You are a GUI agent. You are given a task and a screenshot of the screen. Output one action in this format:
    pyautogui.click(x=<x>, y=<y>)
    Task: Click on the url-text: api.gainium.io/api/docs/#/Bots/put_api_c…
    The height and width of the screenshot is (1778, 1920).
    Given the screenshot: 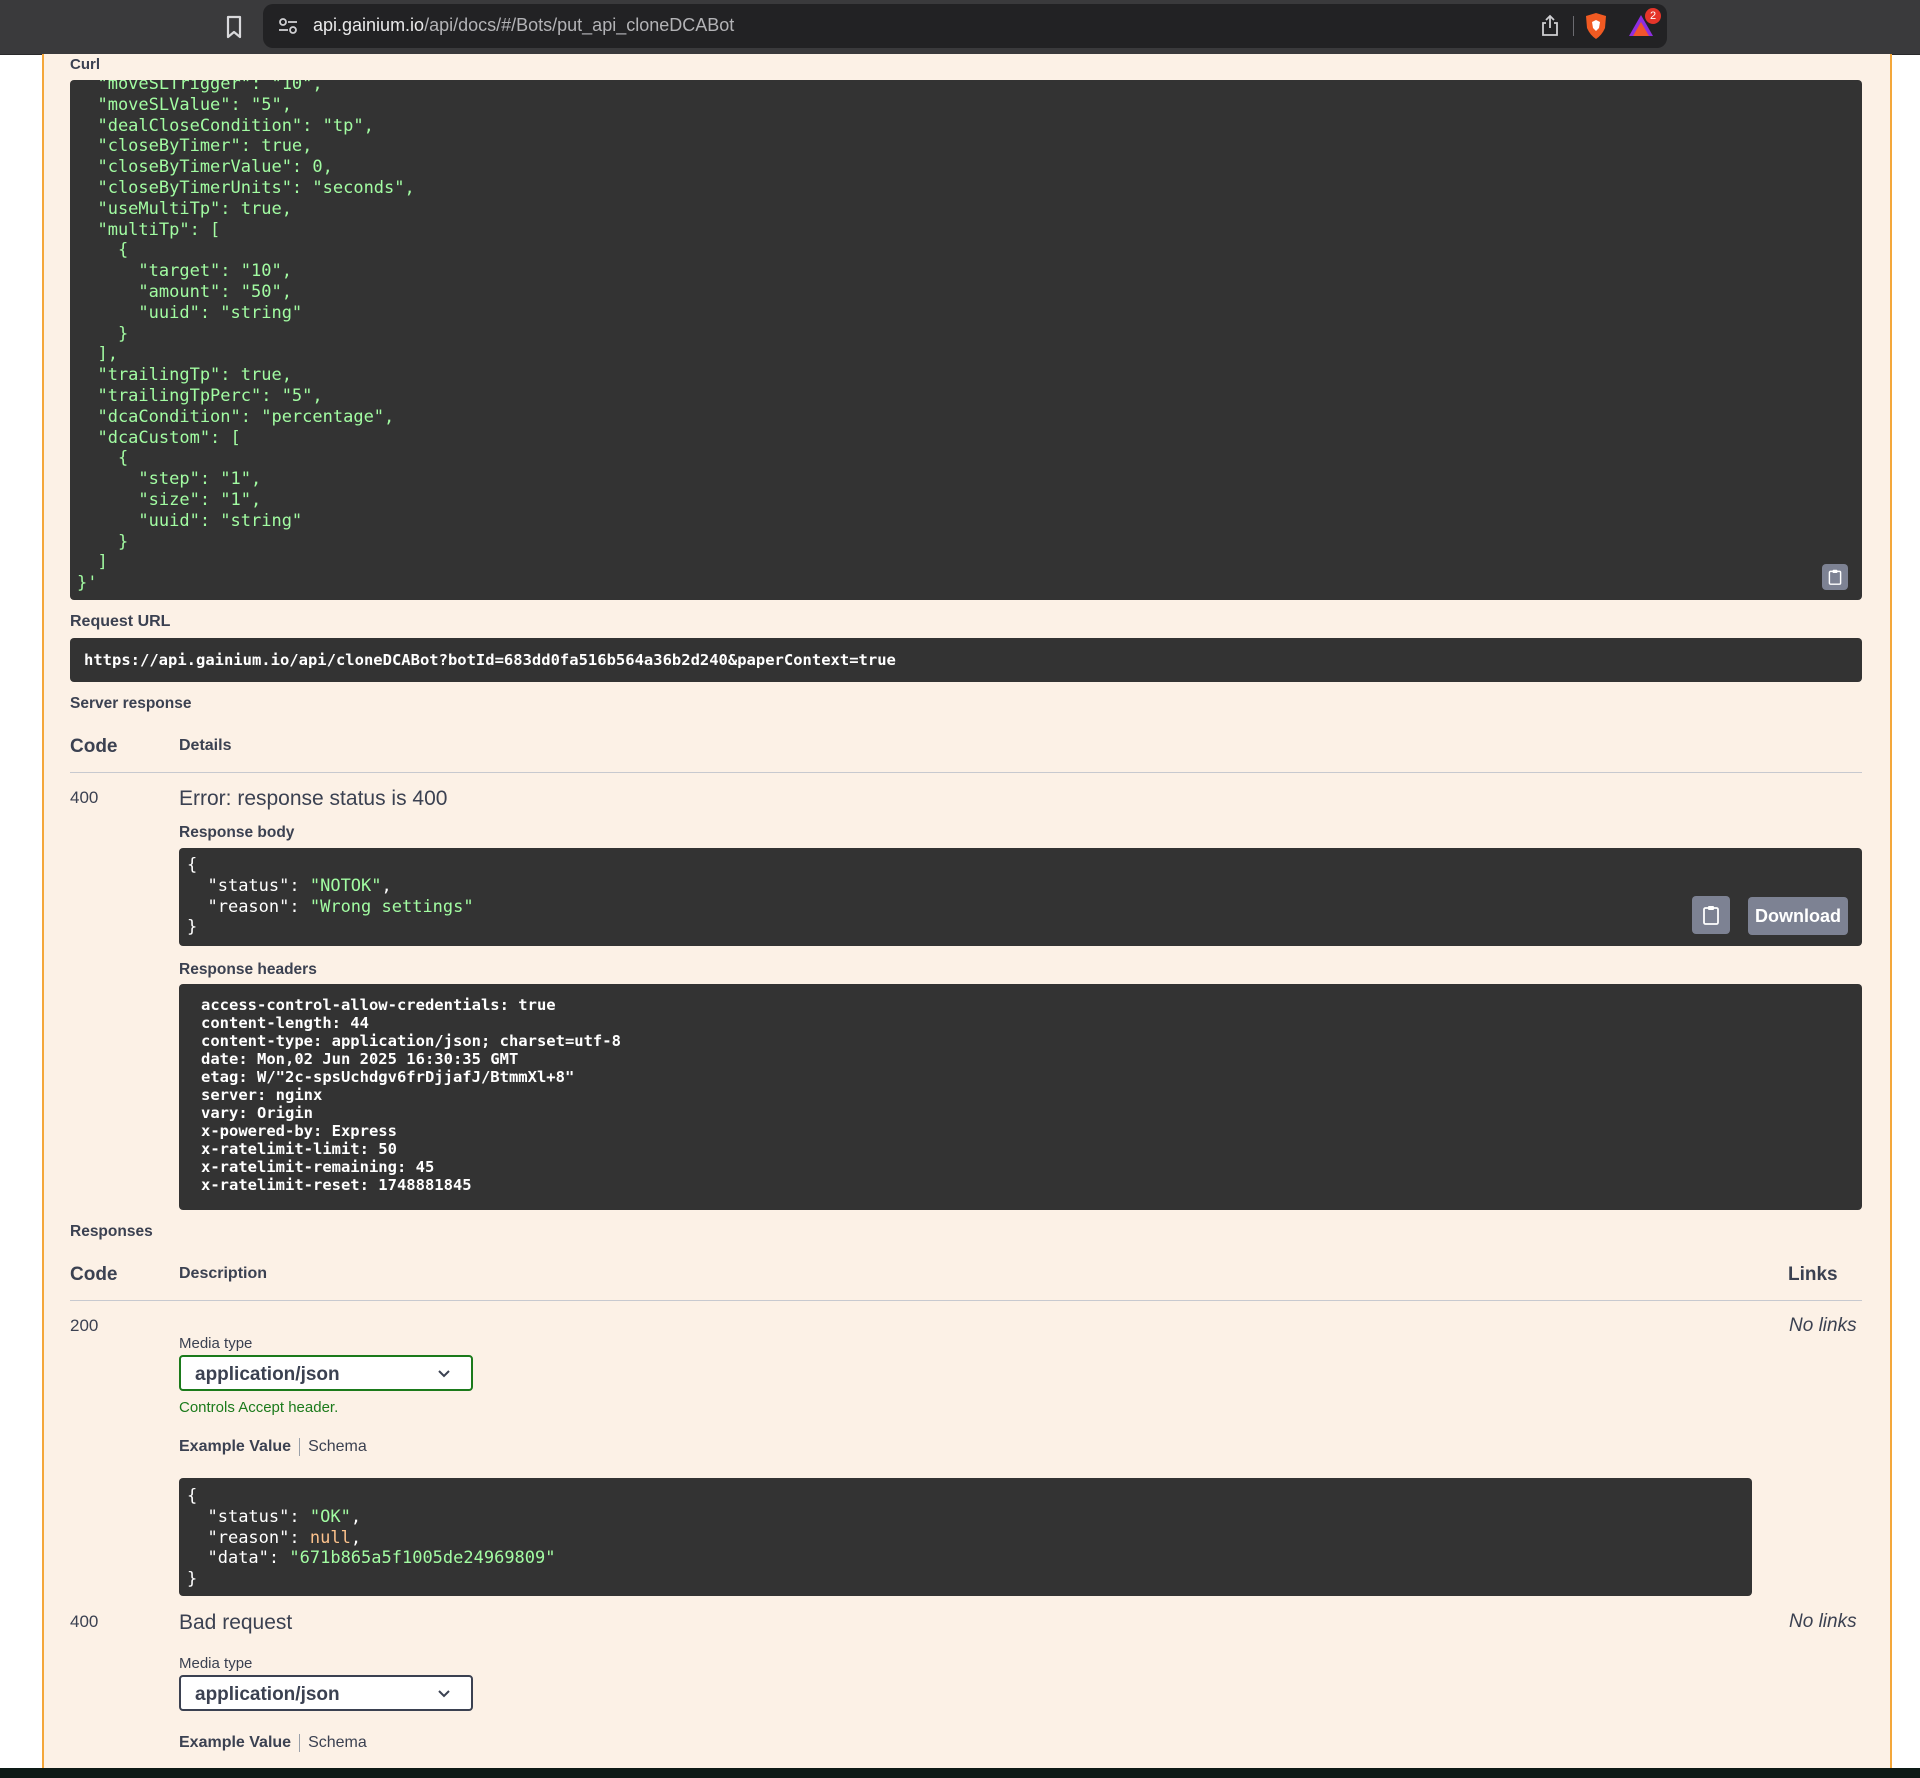 What is the action you would take?
    pyautogui.click(x=523, y=25)
    